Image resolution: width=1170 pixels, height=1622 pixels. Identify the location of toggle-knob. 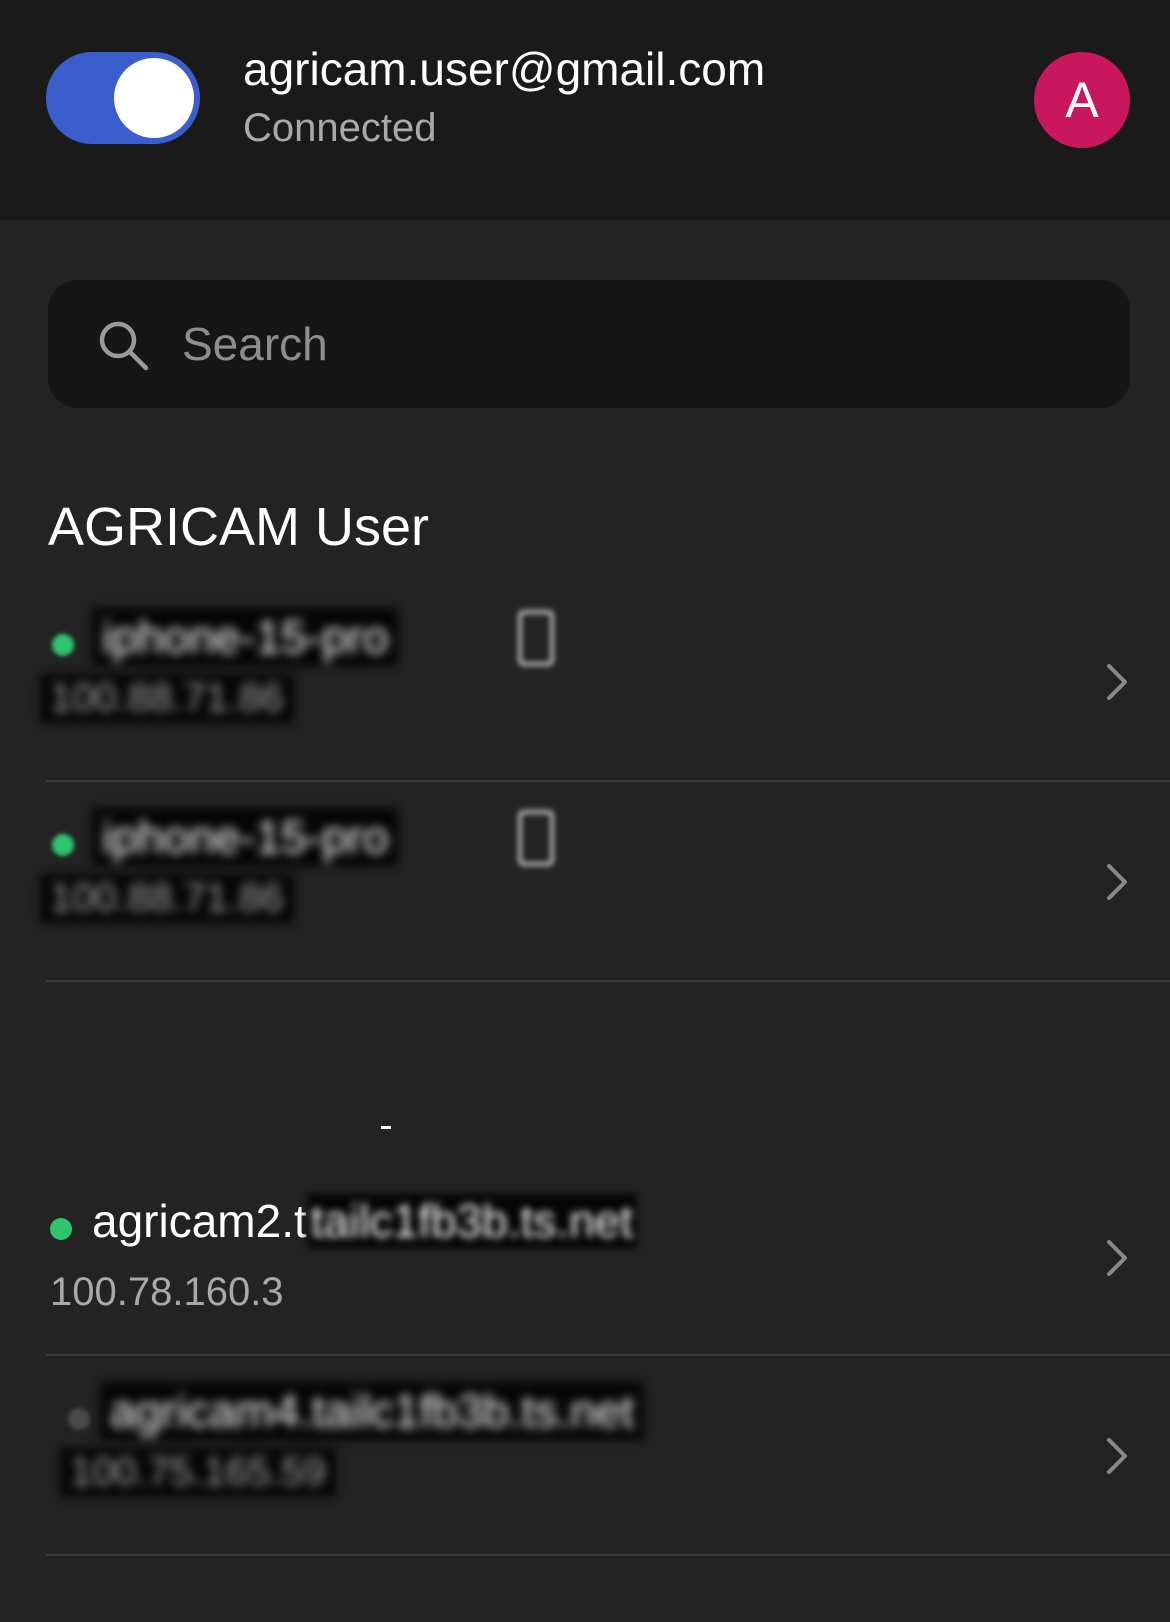
(154, 98).